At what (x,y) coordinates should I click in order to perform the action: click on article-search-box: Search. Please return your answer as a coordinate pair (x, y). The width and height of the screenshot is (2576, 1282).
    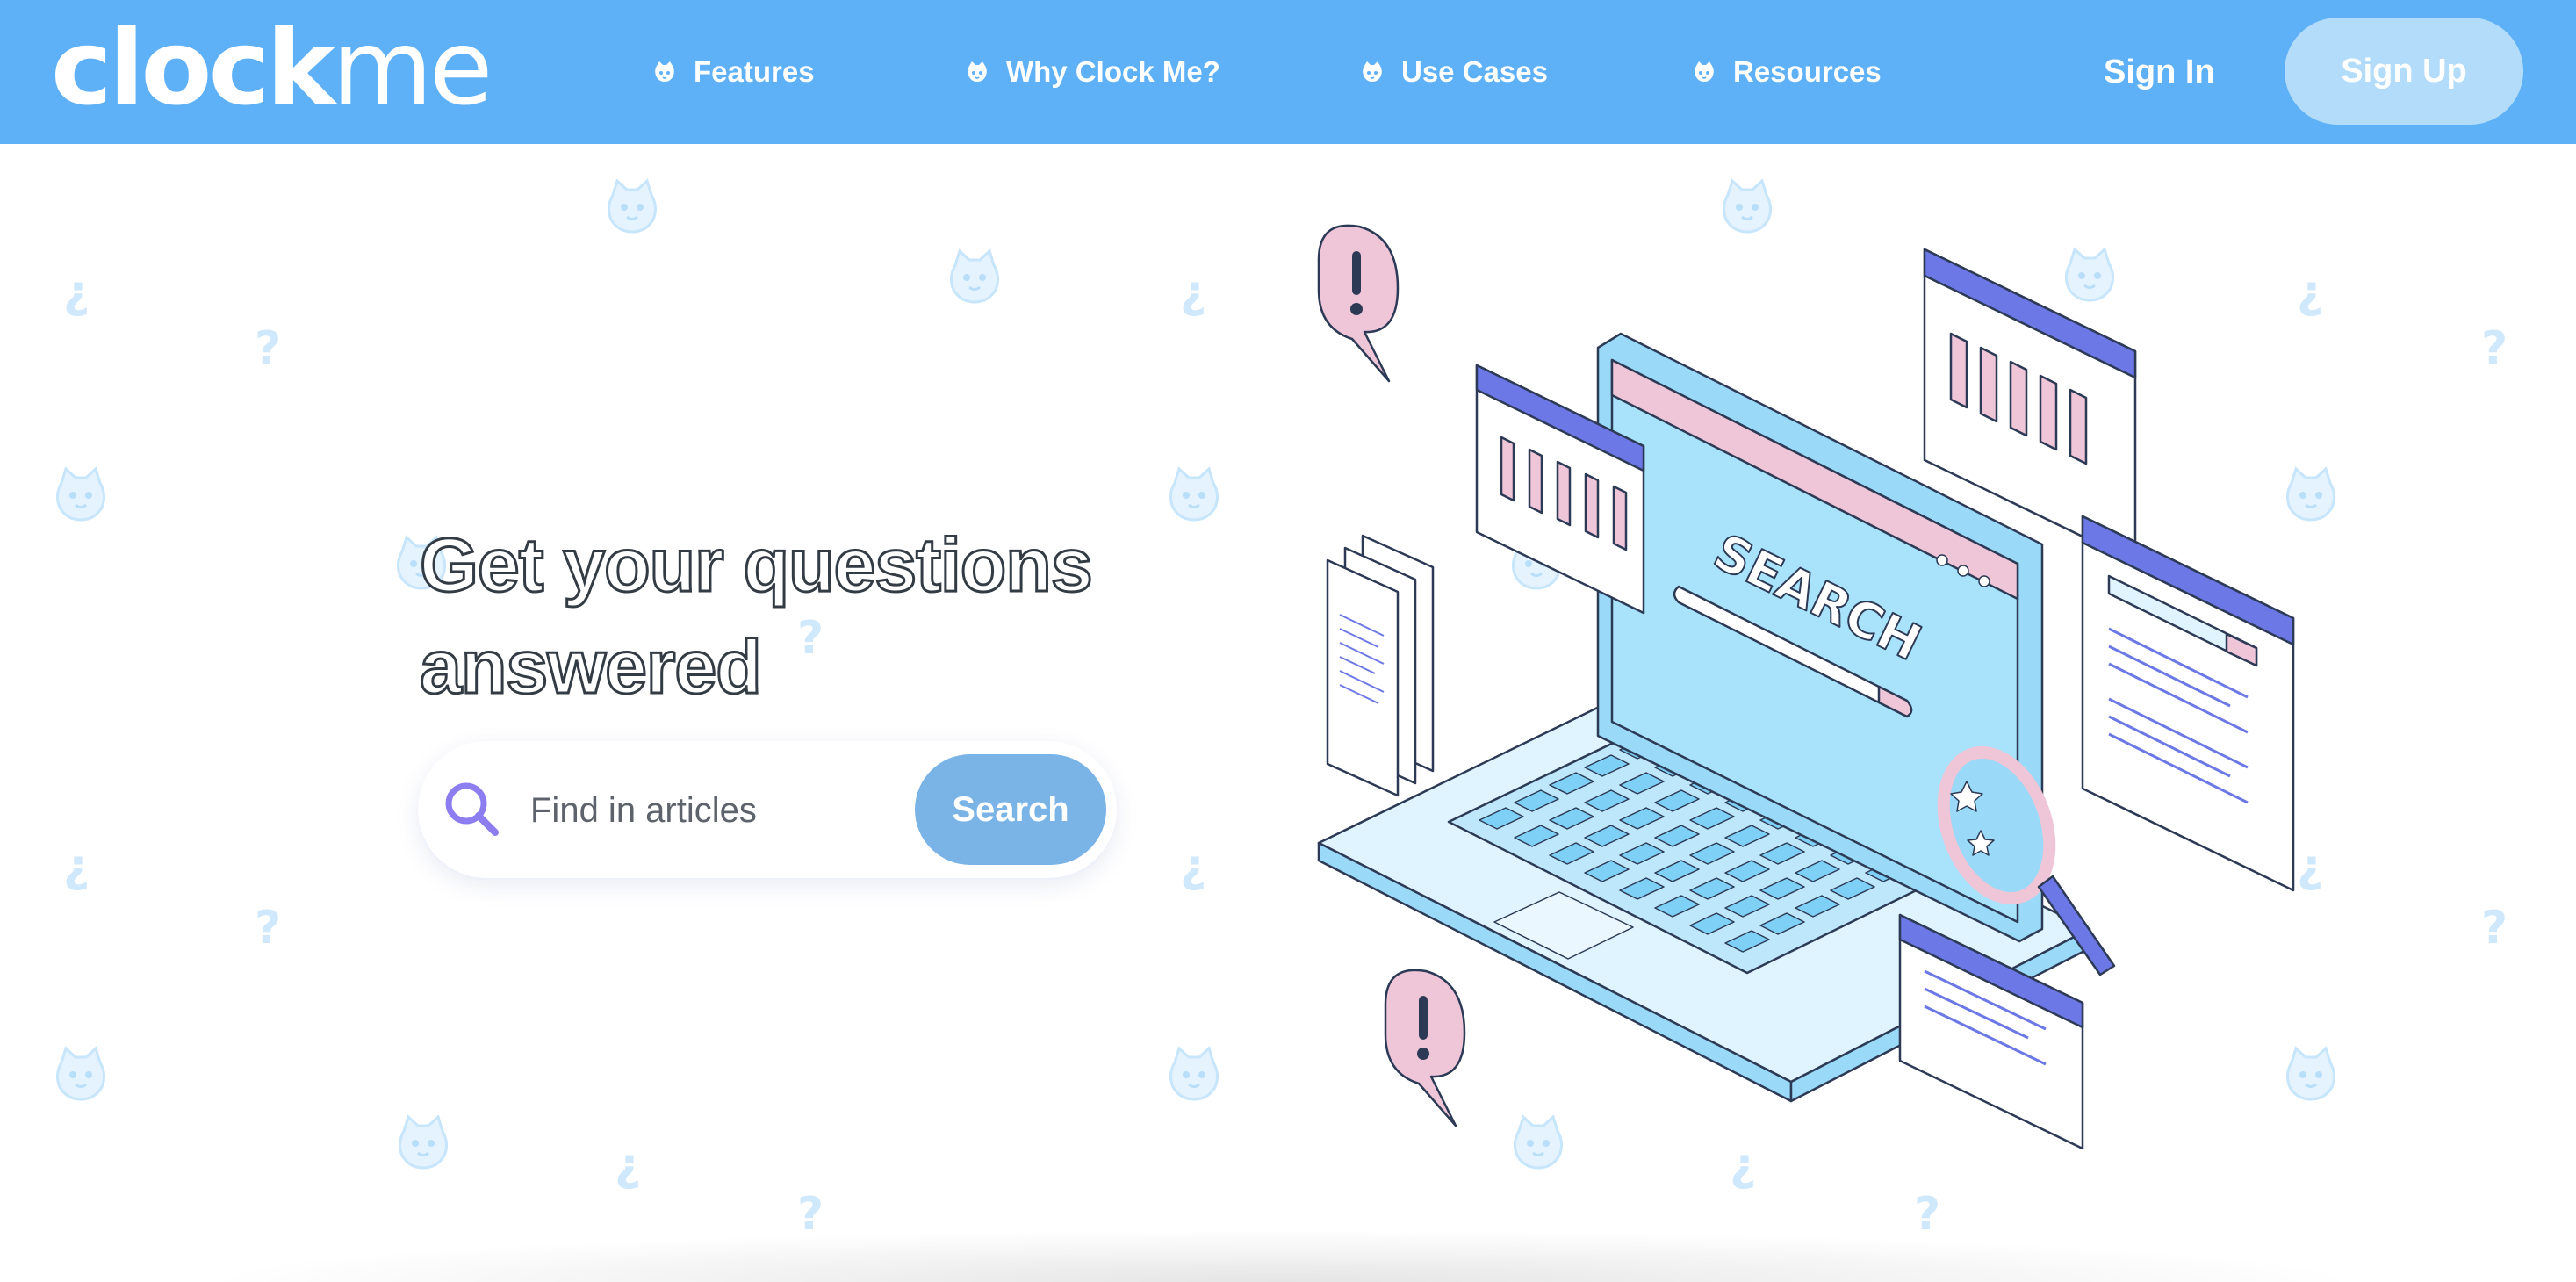
    Looking at the image, I should click on (767, 809).